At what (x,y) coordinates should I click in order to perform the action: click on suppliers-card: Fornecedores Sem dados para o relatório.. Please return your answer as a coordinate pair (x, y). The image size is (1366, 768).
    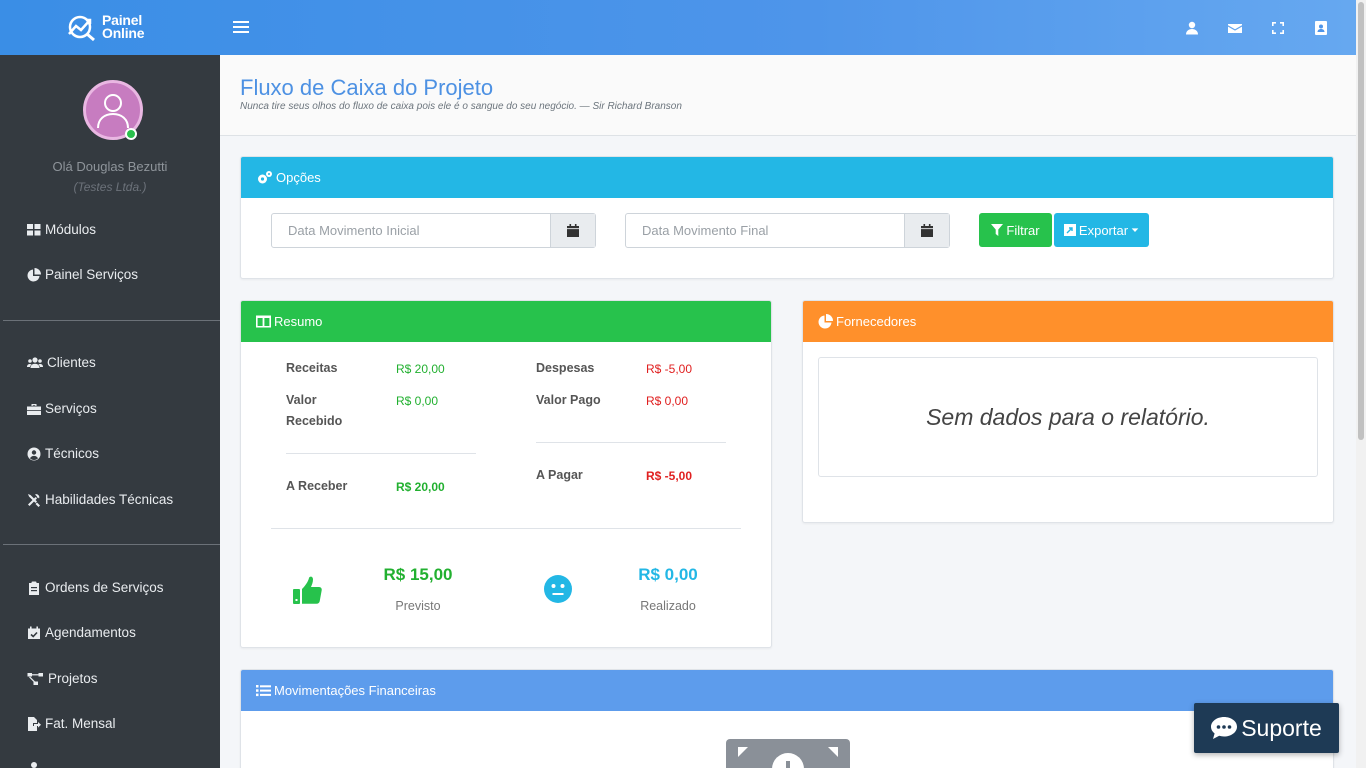
    Looking at the image, I should click on (1068, 411).